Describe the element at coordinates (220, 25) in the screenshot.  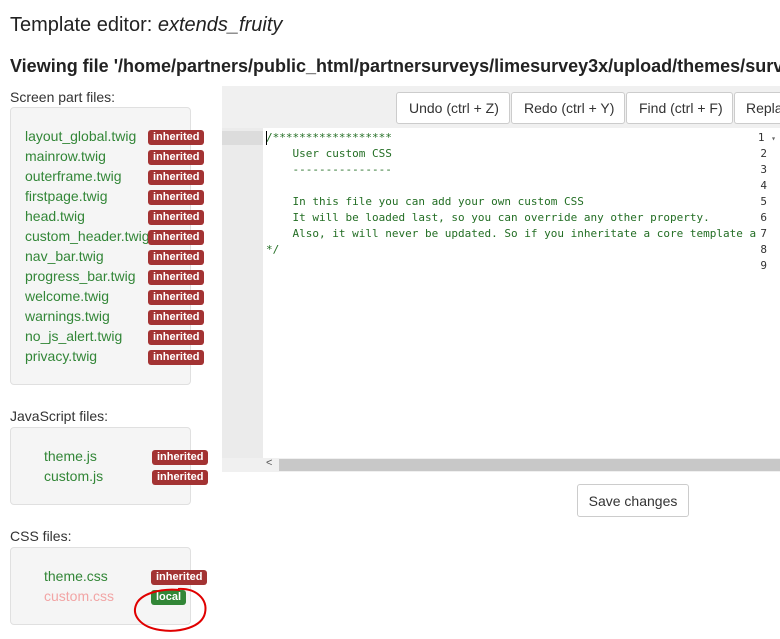
I see `theme-name: extends_fruity` at that location.